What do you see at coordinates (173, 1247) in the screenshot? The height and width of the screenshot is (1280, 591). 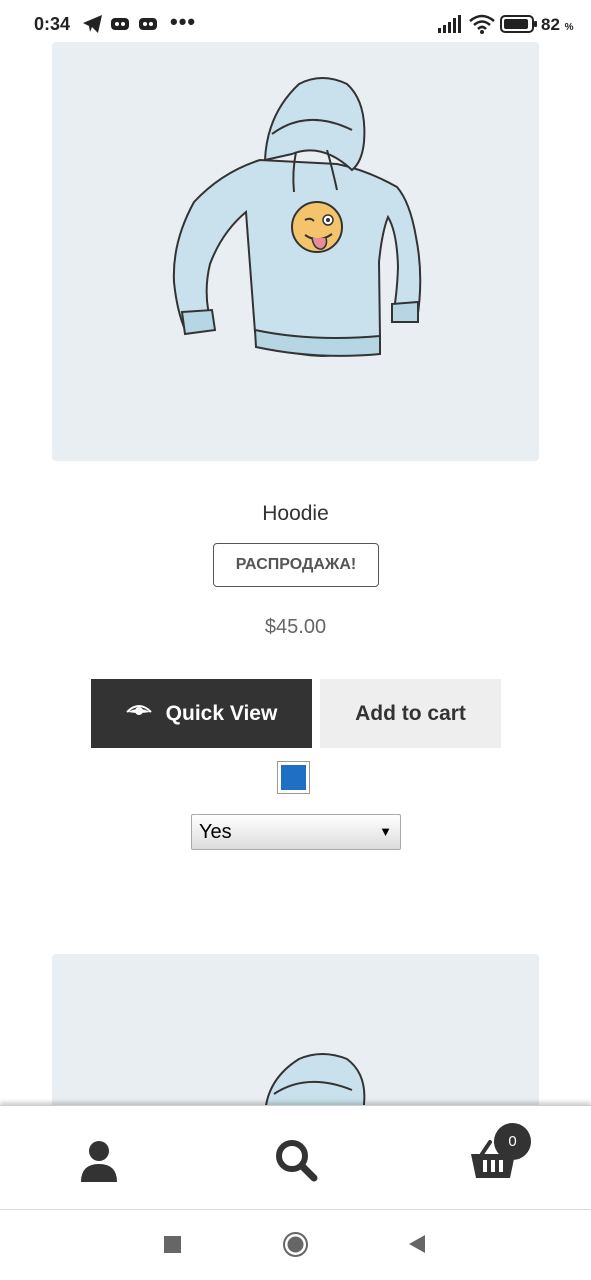 I see `recents-button` at bounding box center [173, 1247].